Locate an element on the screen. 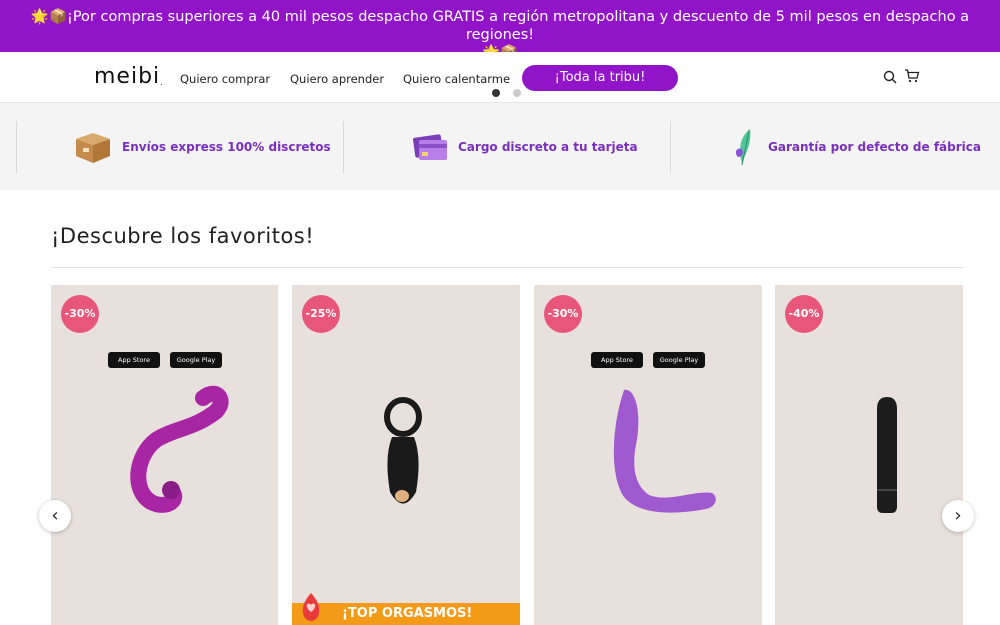 This screenshot has height=625, width=1000. chevron-left-icon: ‹ is located at coordinates (55, 515).